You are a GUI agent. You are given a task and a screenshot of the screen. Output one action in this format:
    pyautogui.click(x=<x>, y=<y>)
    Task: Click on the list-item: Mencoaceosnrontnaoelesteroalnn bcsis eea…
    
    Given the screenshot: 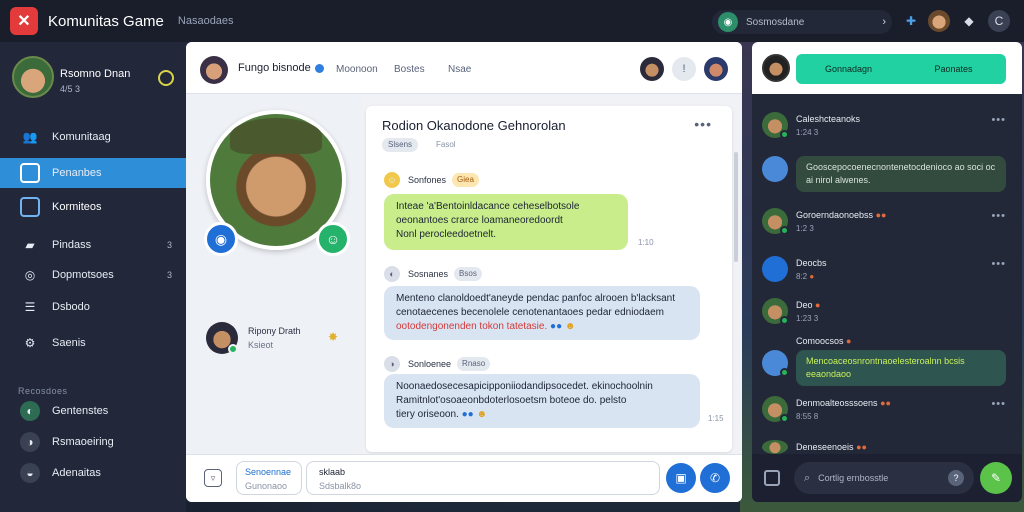 What is the action you would take?
    pyautogui.click(x=888, y=368)
    